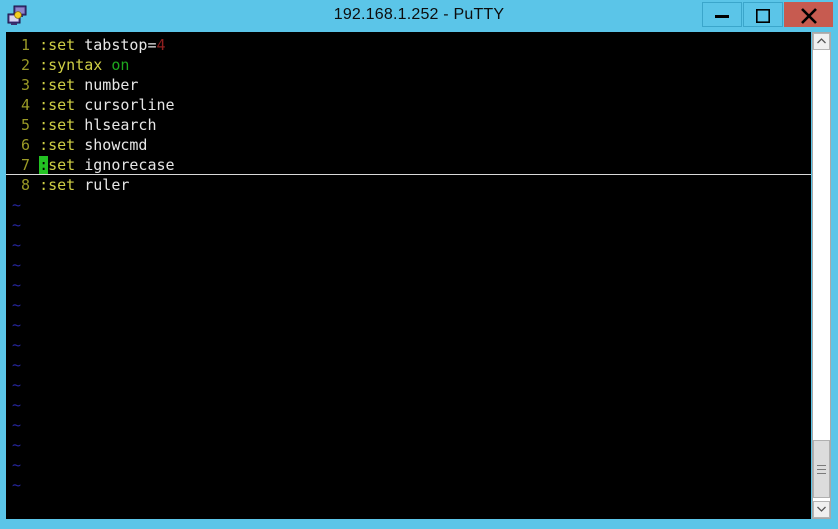 The height and width of the screenshot is (529, 838). I want to click on line-number: 1, so click(26, 45).